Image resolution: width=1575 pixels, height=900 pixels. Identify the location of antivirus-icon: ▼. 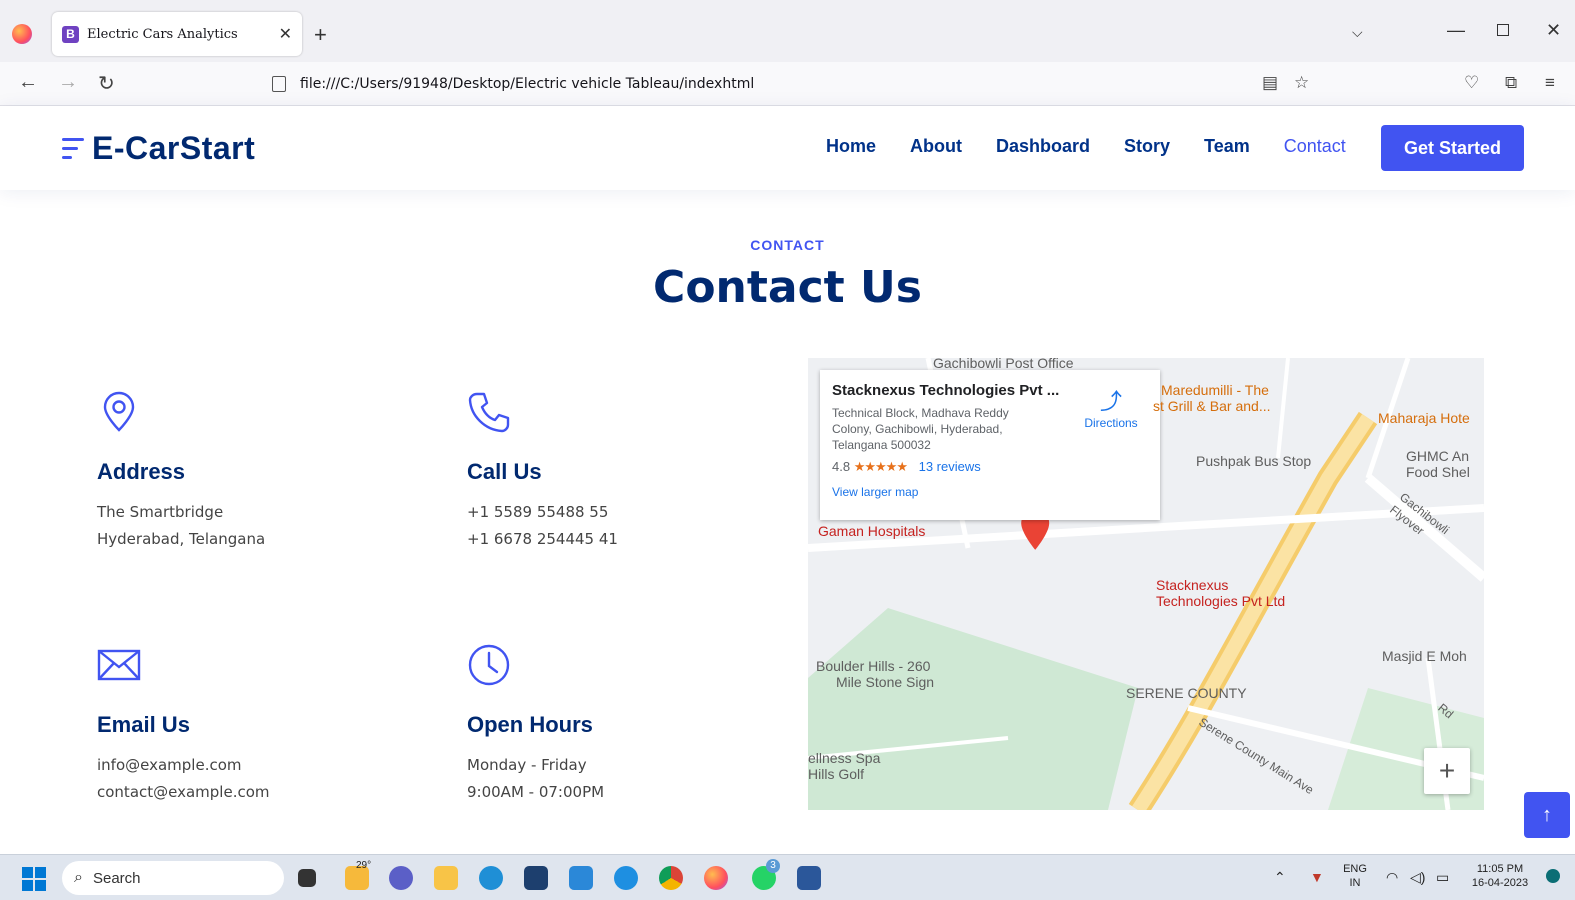
(1317, 877).